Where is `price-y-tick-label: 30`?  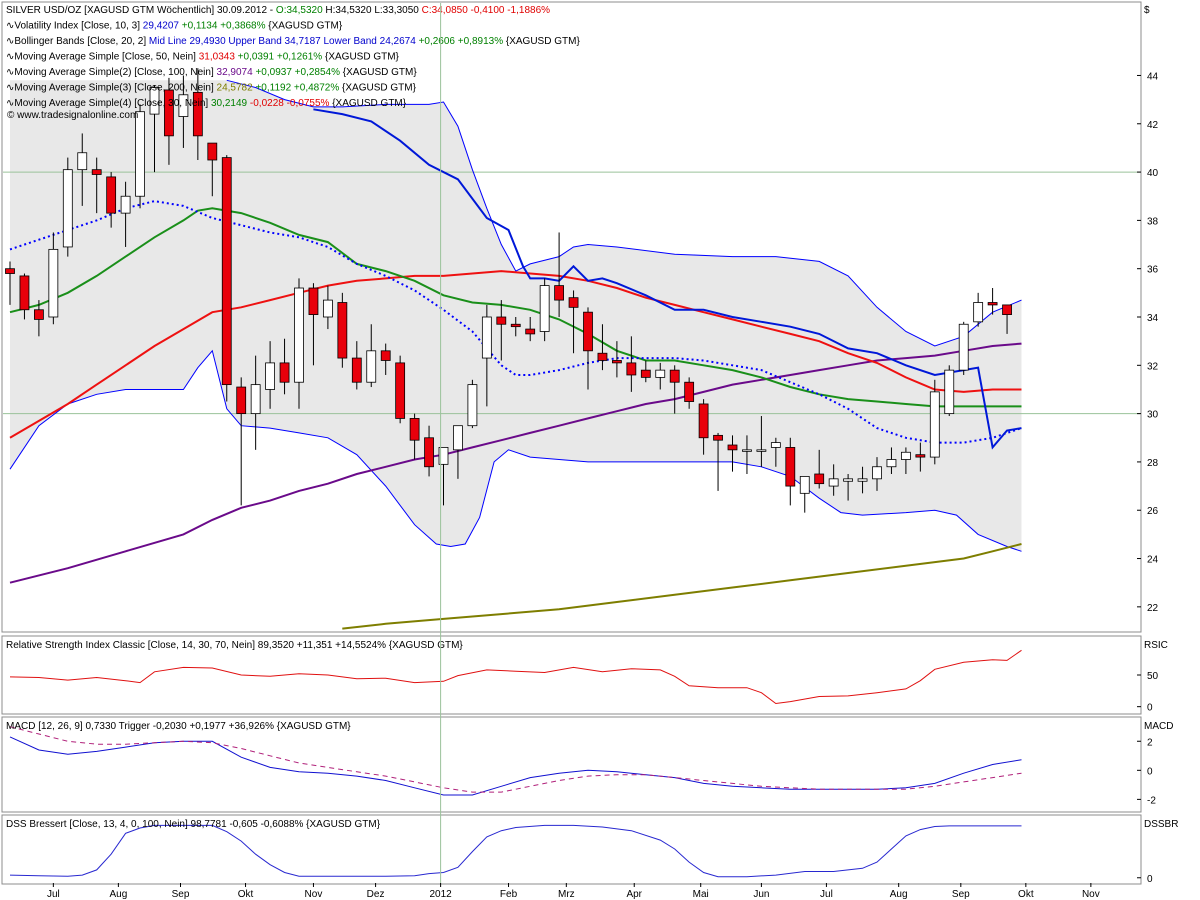 price-y-tick-label: 30 is located at coordinates (1153, 415).